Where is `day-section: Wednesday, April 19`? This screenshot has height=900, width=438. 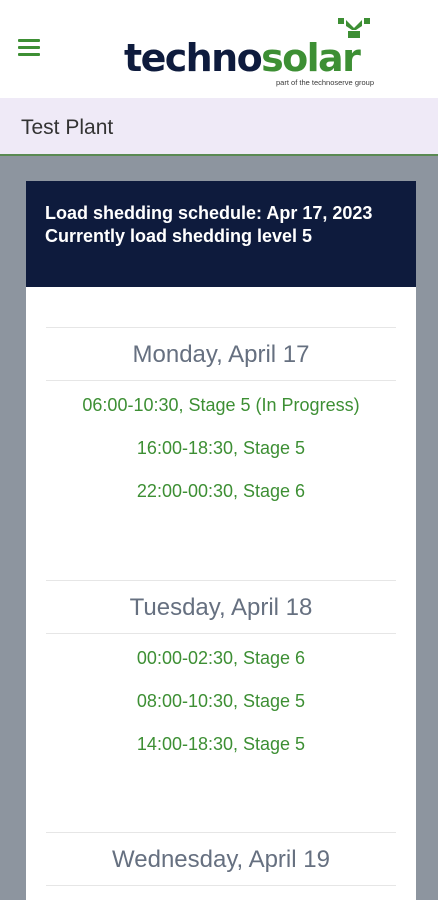
day-section: Wednesday, April 19 is located at coordinates (221, 859).